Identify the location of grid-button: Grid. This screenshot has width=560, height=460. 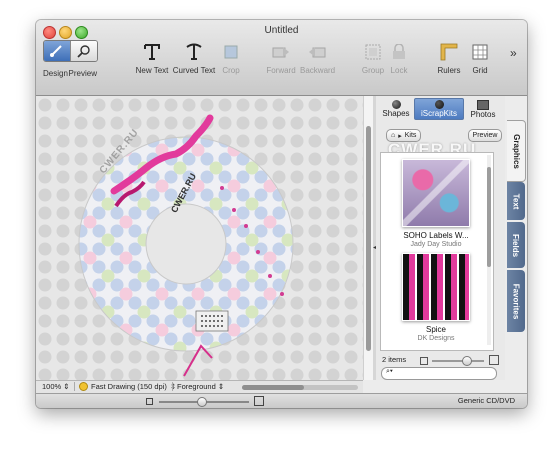
(480, 58).